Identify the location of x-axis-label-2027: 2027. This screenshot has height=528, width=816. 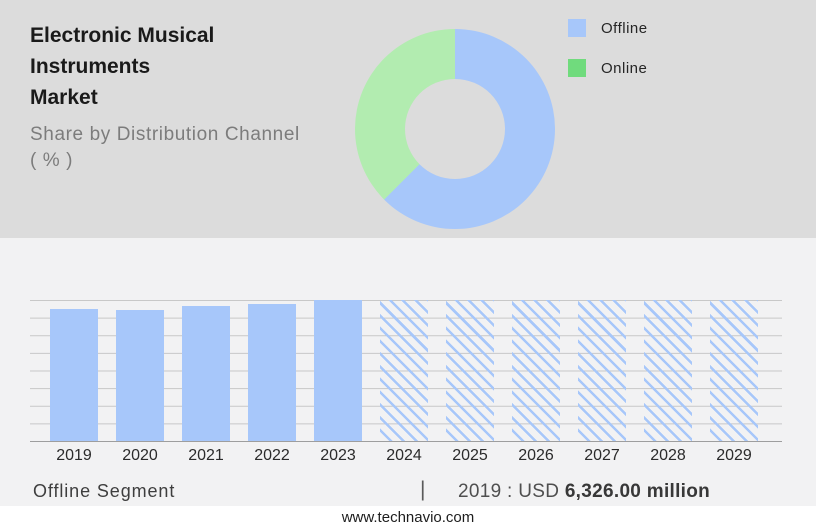
(602, 455).